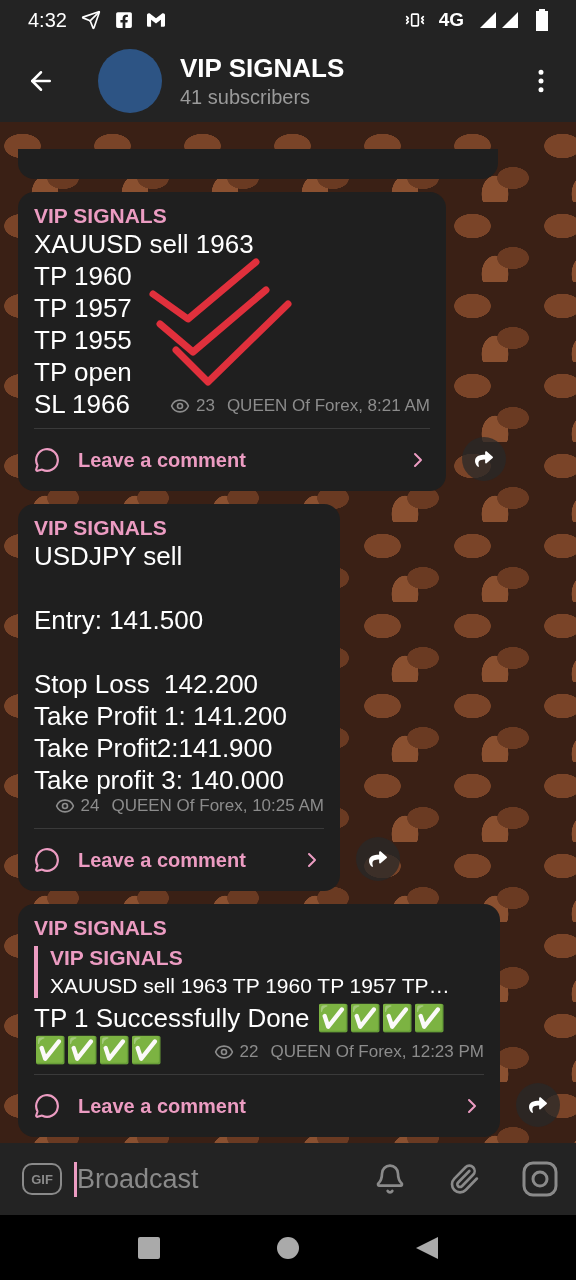 This screenshot has width=576, height=1280. Describe the element at coordinates (109, 556) in the screenshot. I see `message-text: USDJPY sell` at that location.